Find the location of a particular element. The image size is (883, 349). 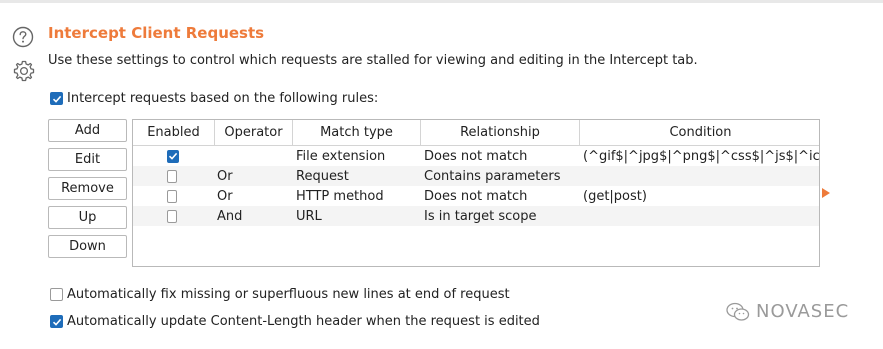

down-button: Down is located at coordinates (87, 246).